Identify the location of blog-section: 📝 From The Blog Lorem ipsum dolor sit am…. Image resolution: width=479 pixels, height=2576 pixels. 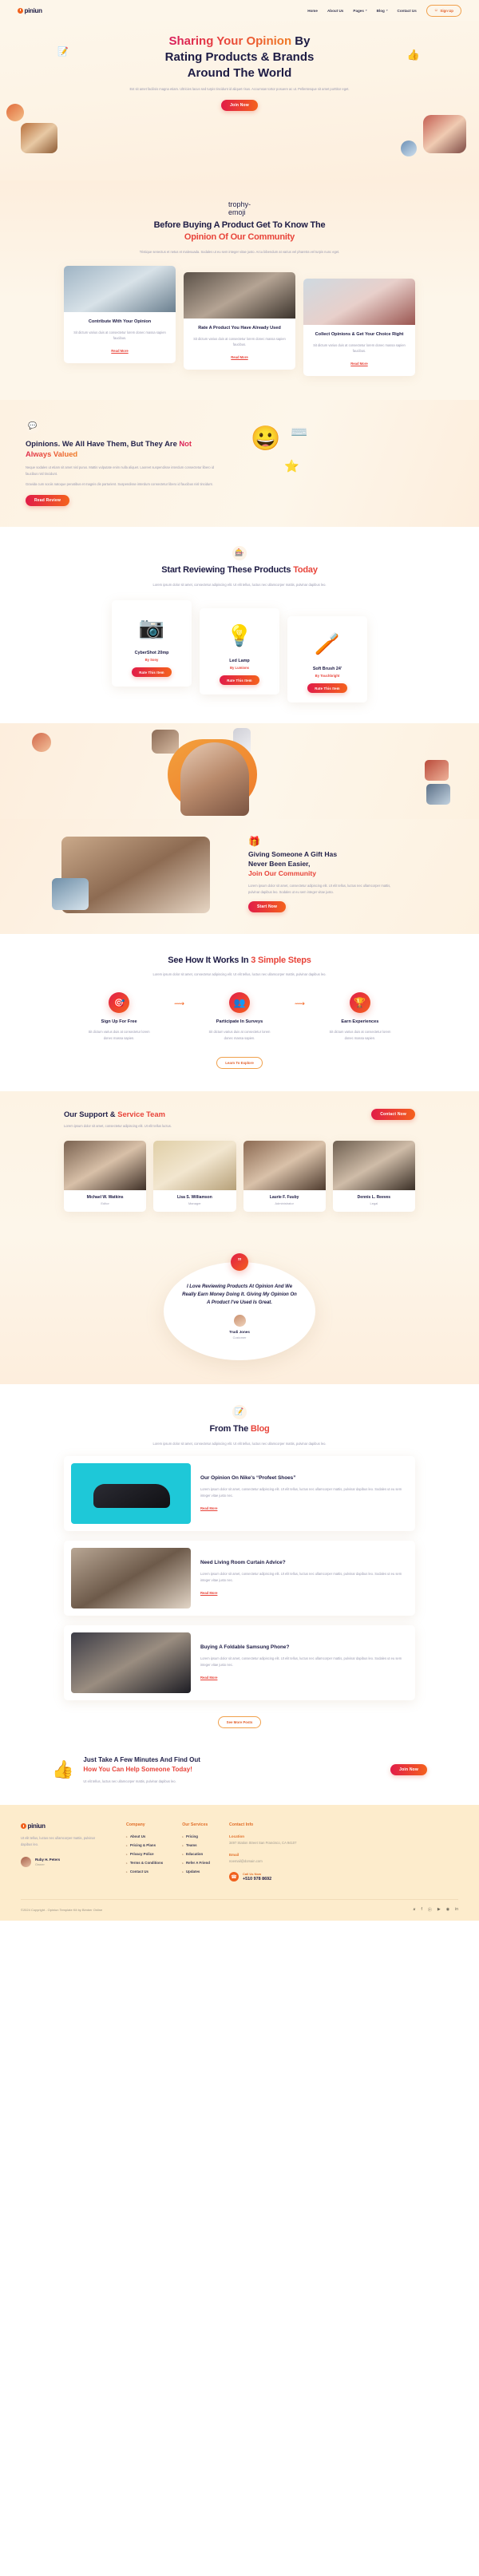
(239, 1566).